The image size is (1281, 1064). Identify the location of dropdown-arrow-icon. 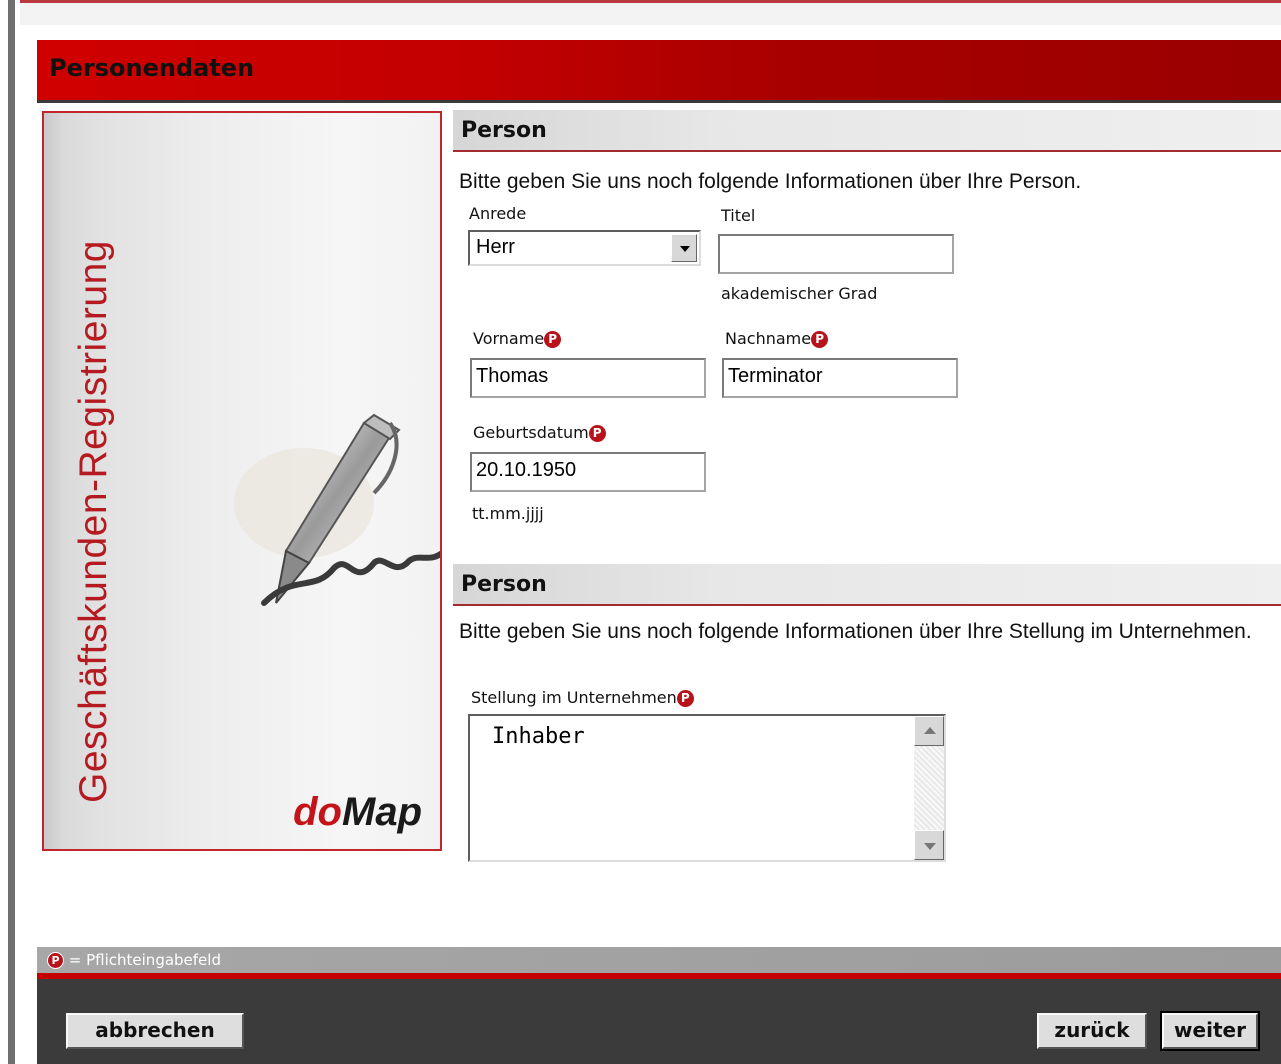
(684, 248).